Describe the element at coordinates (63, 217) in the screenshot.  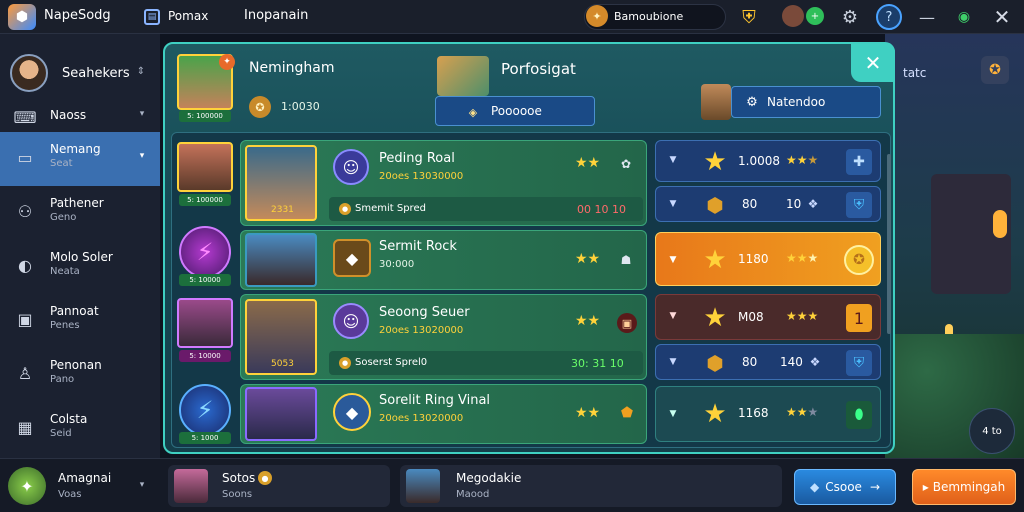
I see `sidebar-item-sublabel: Geno` at that location.